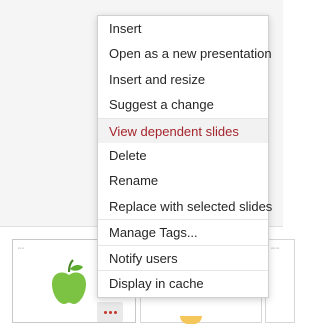  Describe the element at coordinates (183, 130) in the screenshot. I see `menu-item-view-dependent-slides: View dependent slides` at that location.